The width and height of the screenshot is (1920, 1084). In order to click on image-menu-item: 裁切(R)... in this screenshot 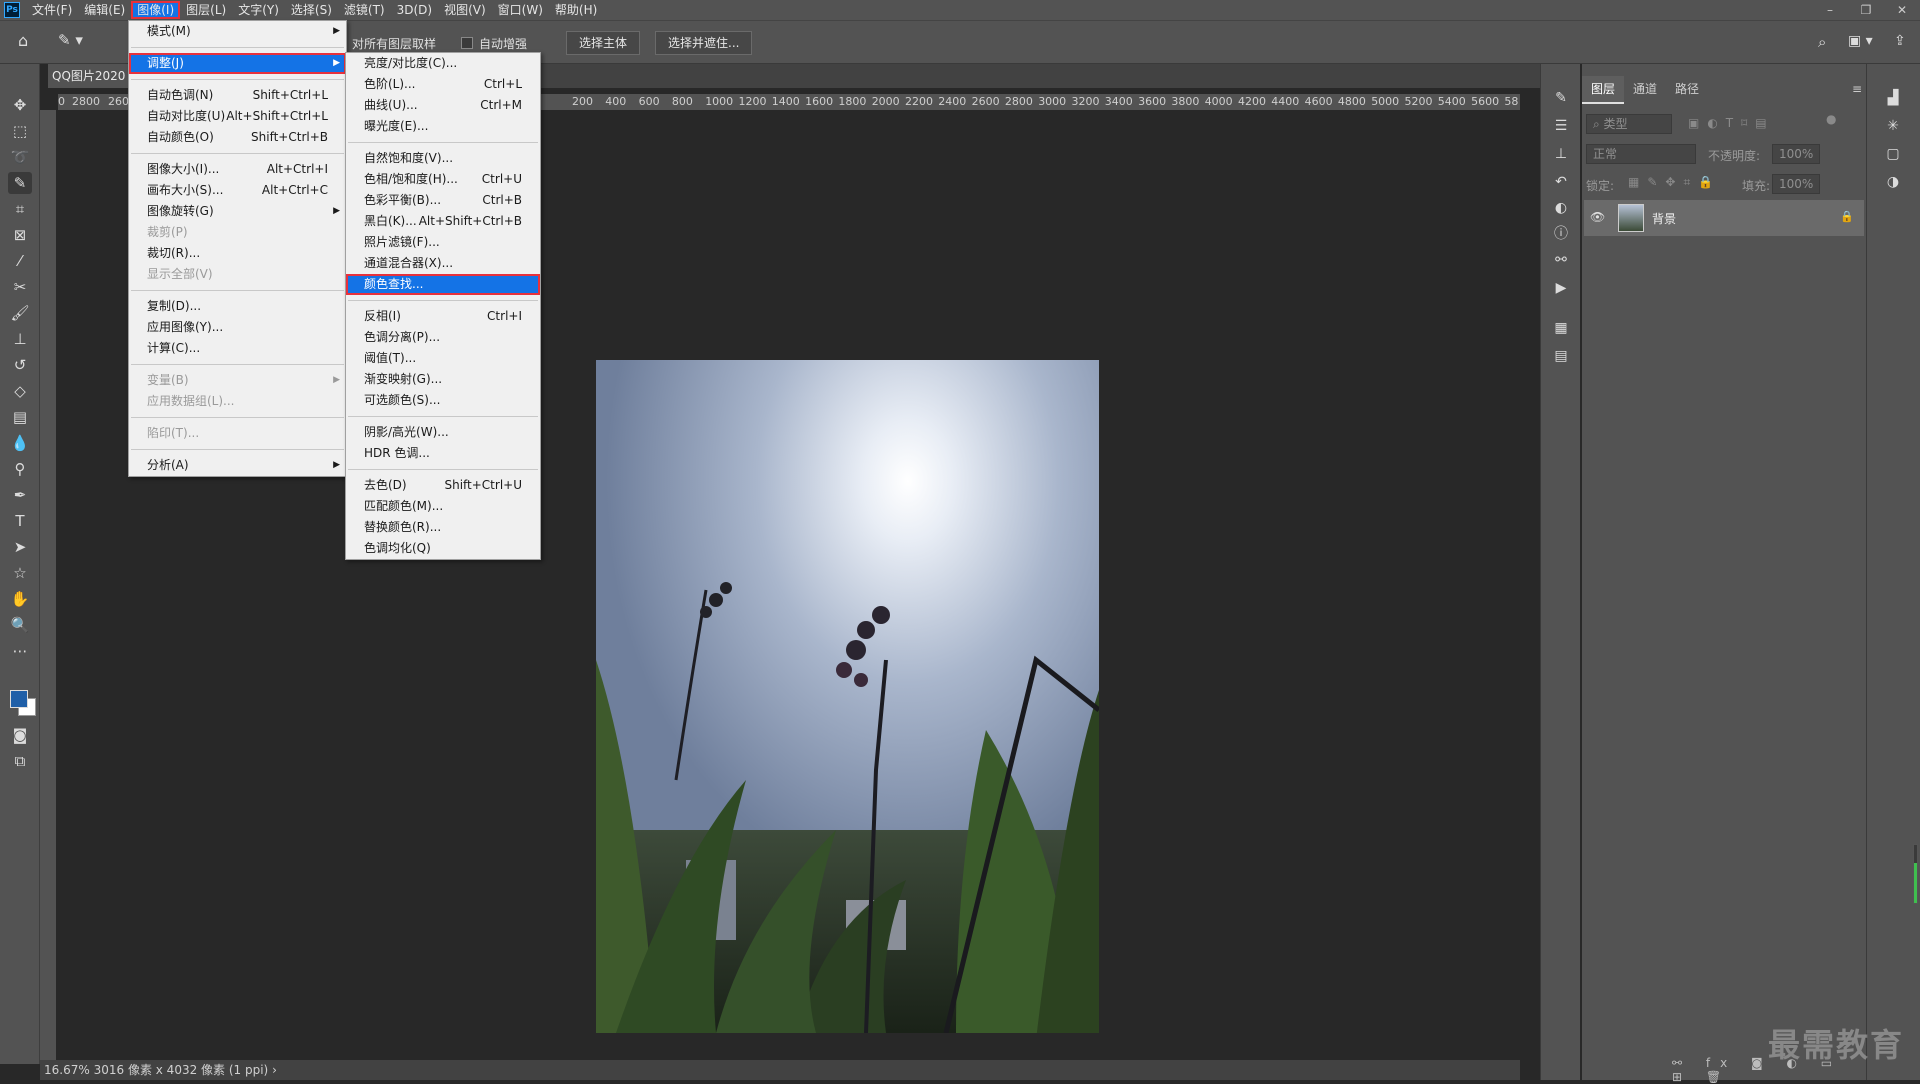, I will do `click(237, 253)`.